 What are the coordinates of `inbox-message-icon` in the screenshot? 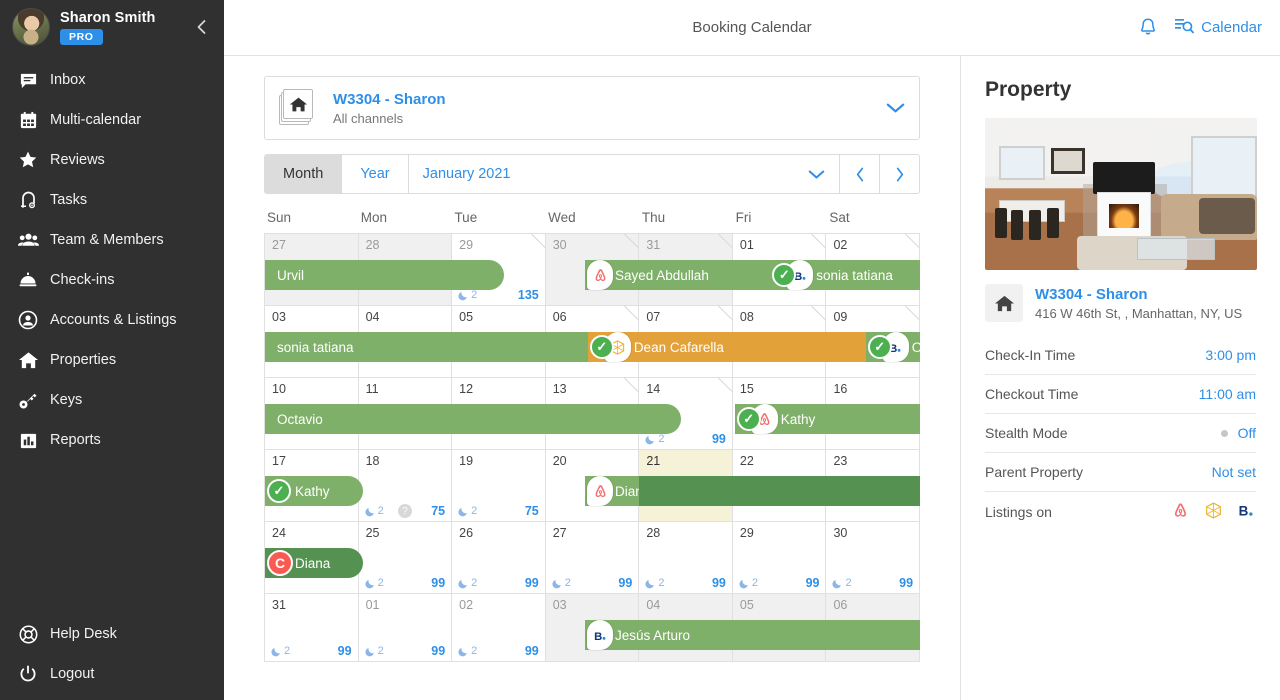 It's located at (28, 80).